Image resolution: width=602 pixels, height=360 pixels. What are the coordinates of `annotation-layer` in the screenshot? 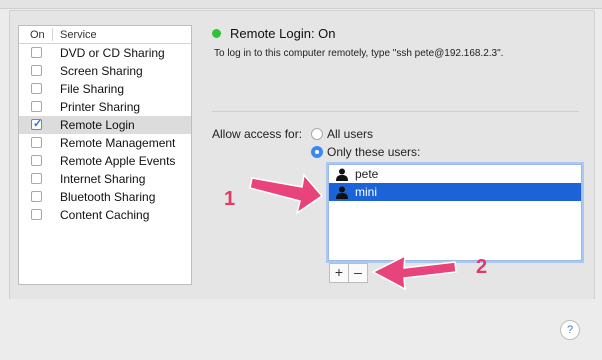 It's located at (353, 232).